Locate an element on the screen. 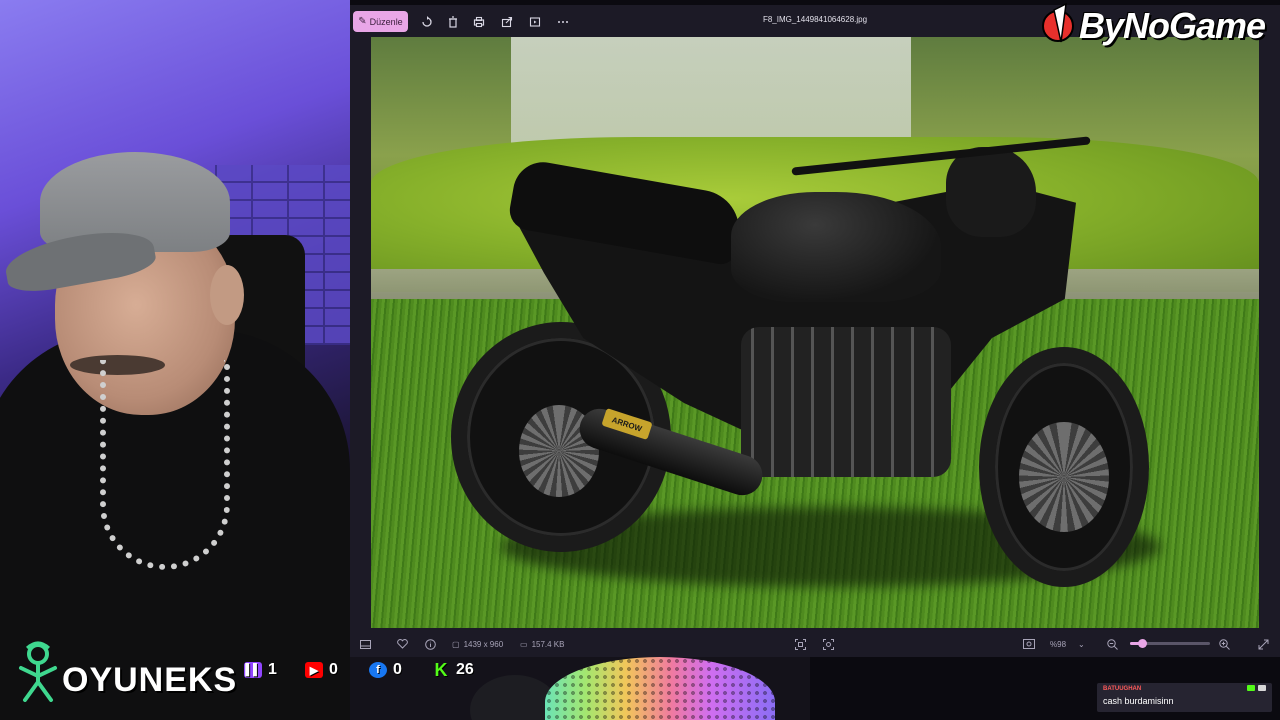 The height and width of the screenshot is (720, 1280). fit-screen-icon is located at coordinates (800, 644).